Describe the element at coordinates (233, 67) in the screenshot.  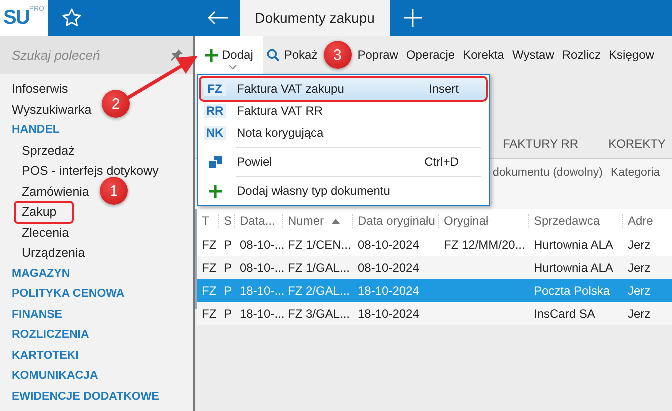
I see `chevron-down-icon` at that location.